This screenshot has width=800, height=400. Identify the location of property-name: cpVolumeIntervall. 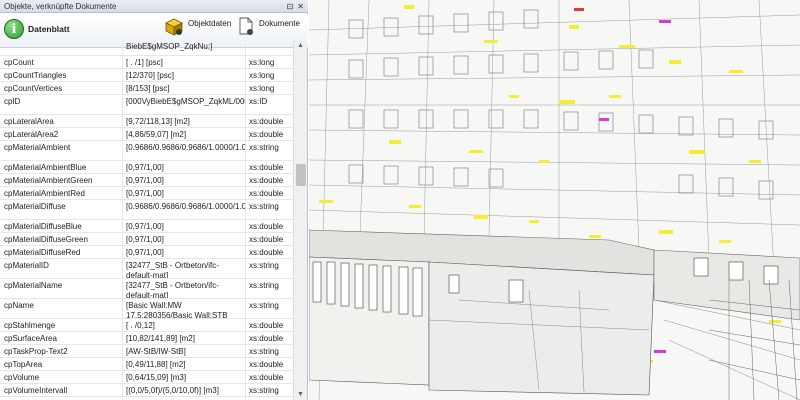
(61, 390).